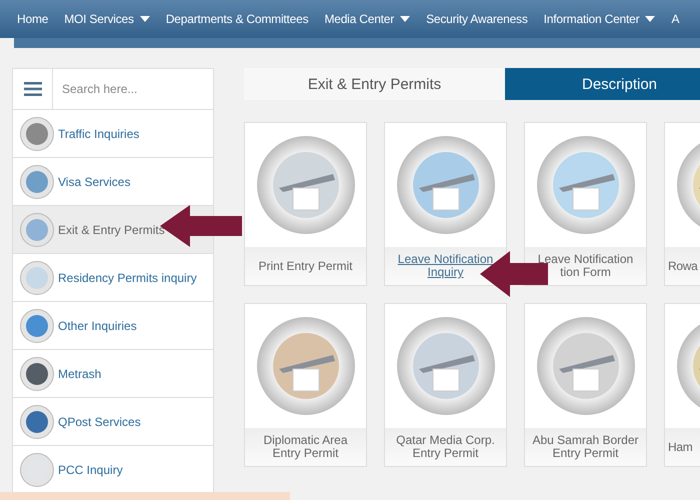 The height and width of the screenshot is (500, 700). I want to click on service-card: Ham, so click(682, 385).